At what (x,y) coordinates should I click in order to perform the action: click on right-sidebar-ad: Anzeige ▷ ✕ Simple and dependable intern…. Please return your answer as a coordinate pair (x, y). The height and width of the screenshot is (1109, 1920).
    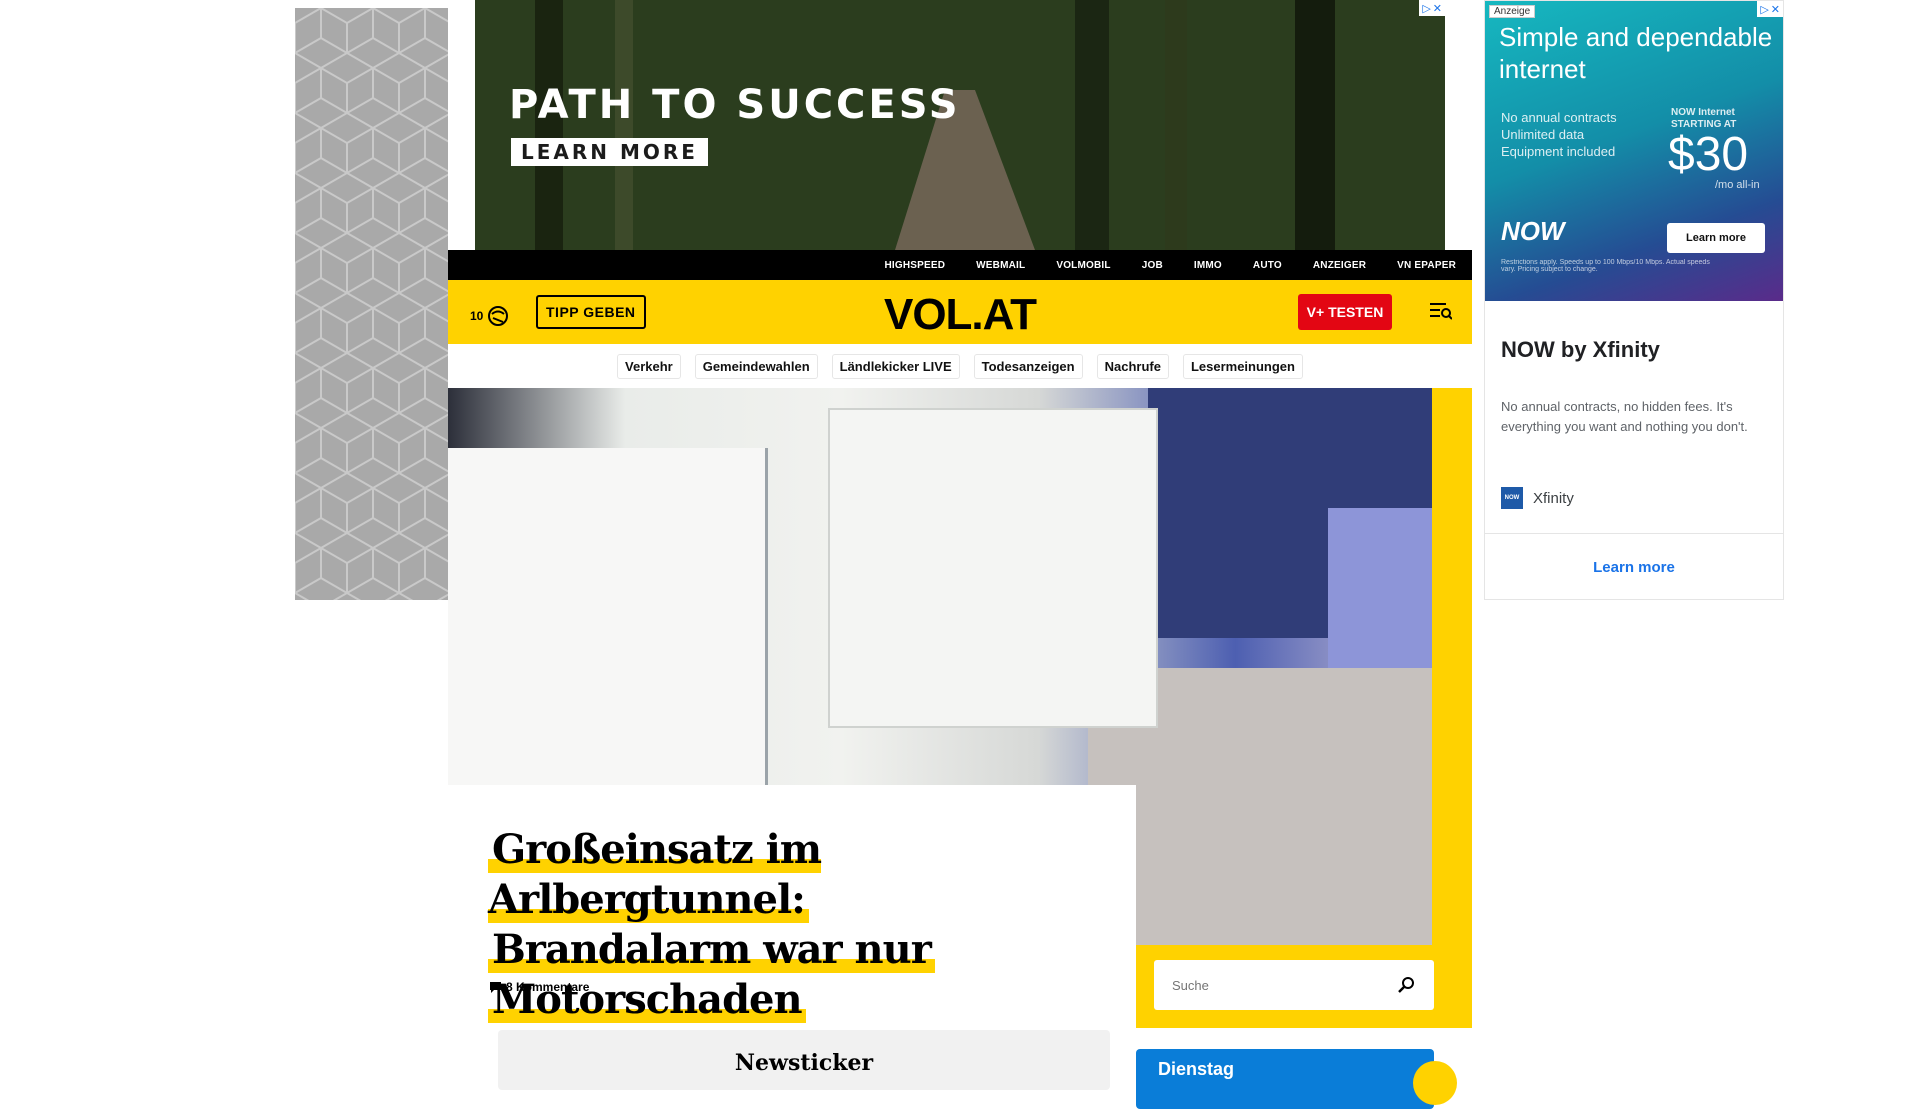
    Looking at the image, I should click on (1634, 300).